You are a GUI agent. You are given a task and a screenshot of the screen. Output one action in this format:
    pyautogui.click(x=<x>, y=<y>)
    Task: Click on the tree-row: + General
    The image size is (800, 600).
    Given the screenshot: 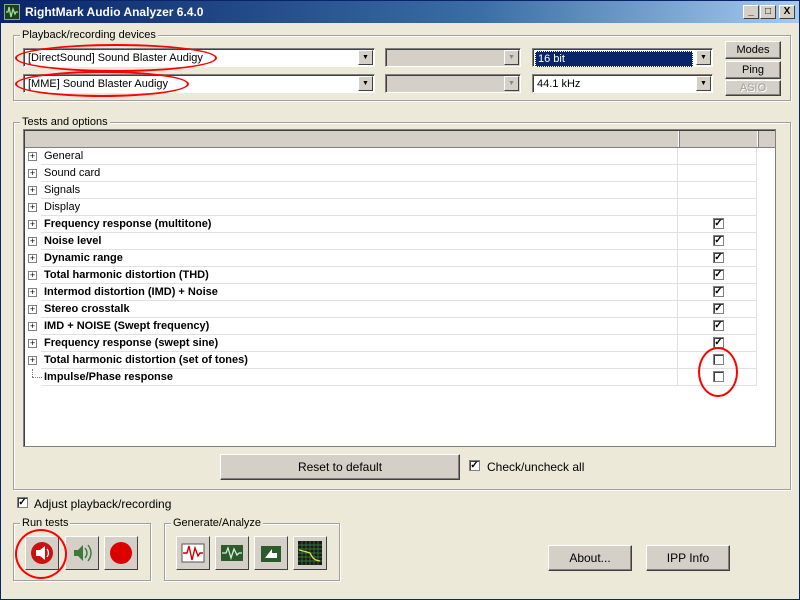 What is the action you would take?
    pyautogui.click(x=390, y=156)
    